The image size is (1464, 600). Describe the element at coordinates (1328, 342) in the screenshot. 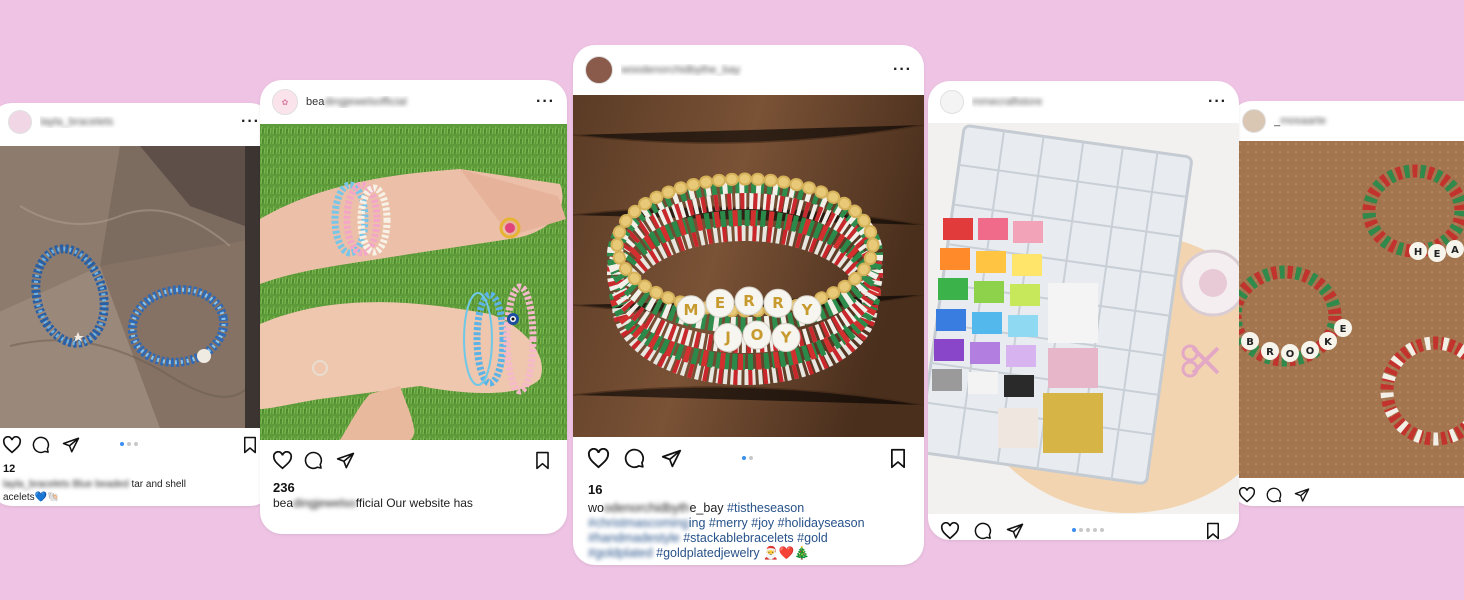

I see `svg-text: K` at that location.